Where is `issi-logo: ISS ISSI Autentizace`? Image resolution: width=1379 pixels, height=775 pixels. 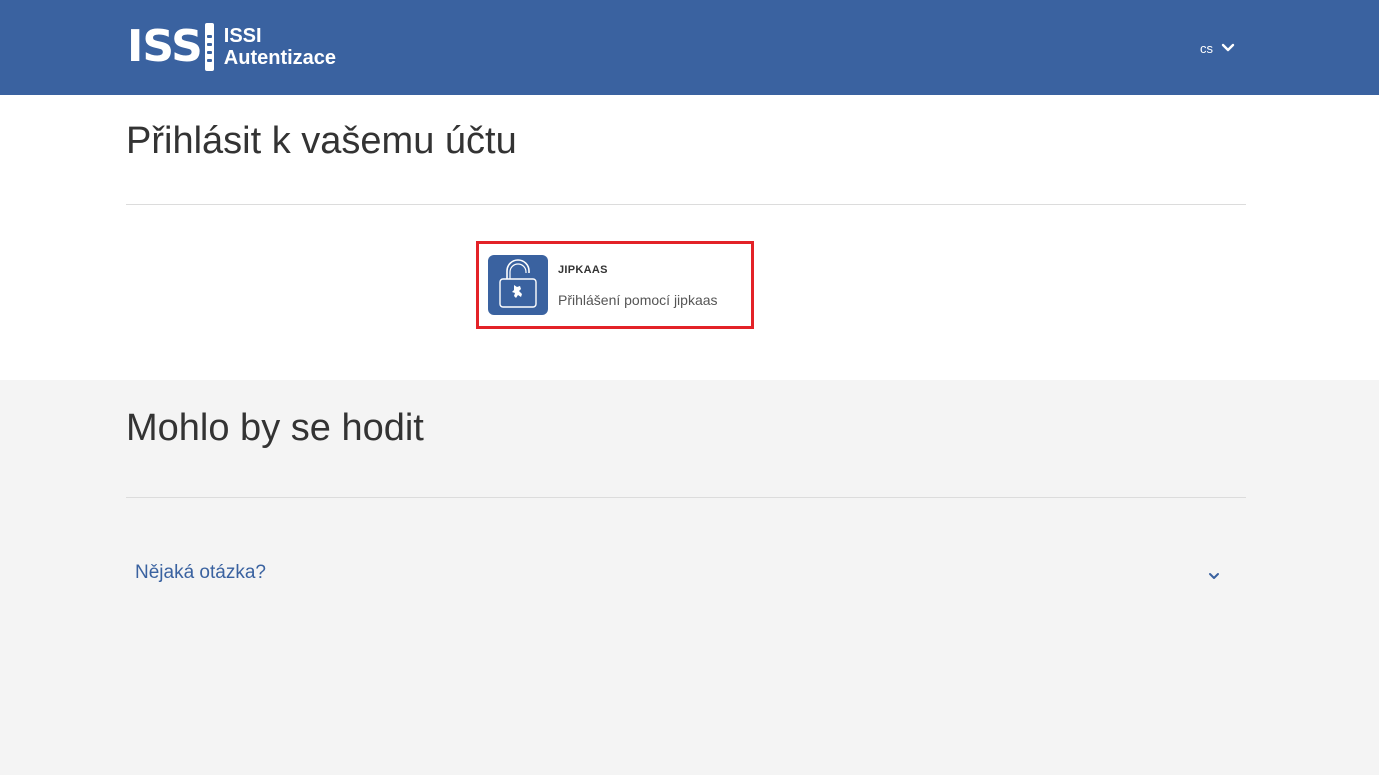 issi-logo: ISS ISSI Autentizace is located at coordinates (231, 47).